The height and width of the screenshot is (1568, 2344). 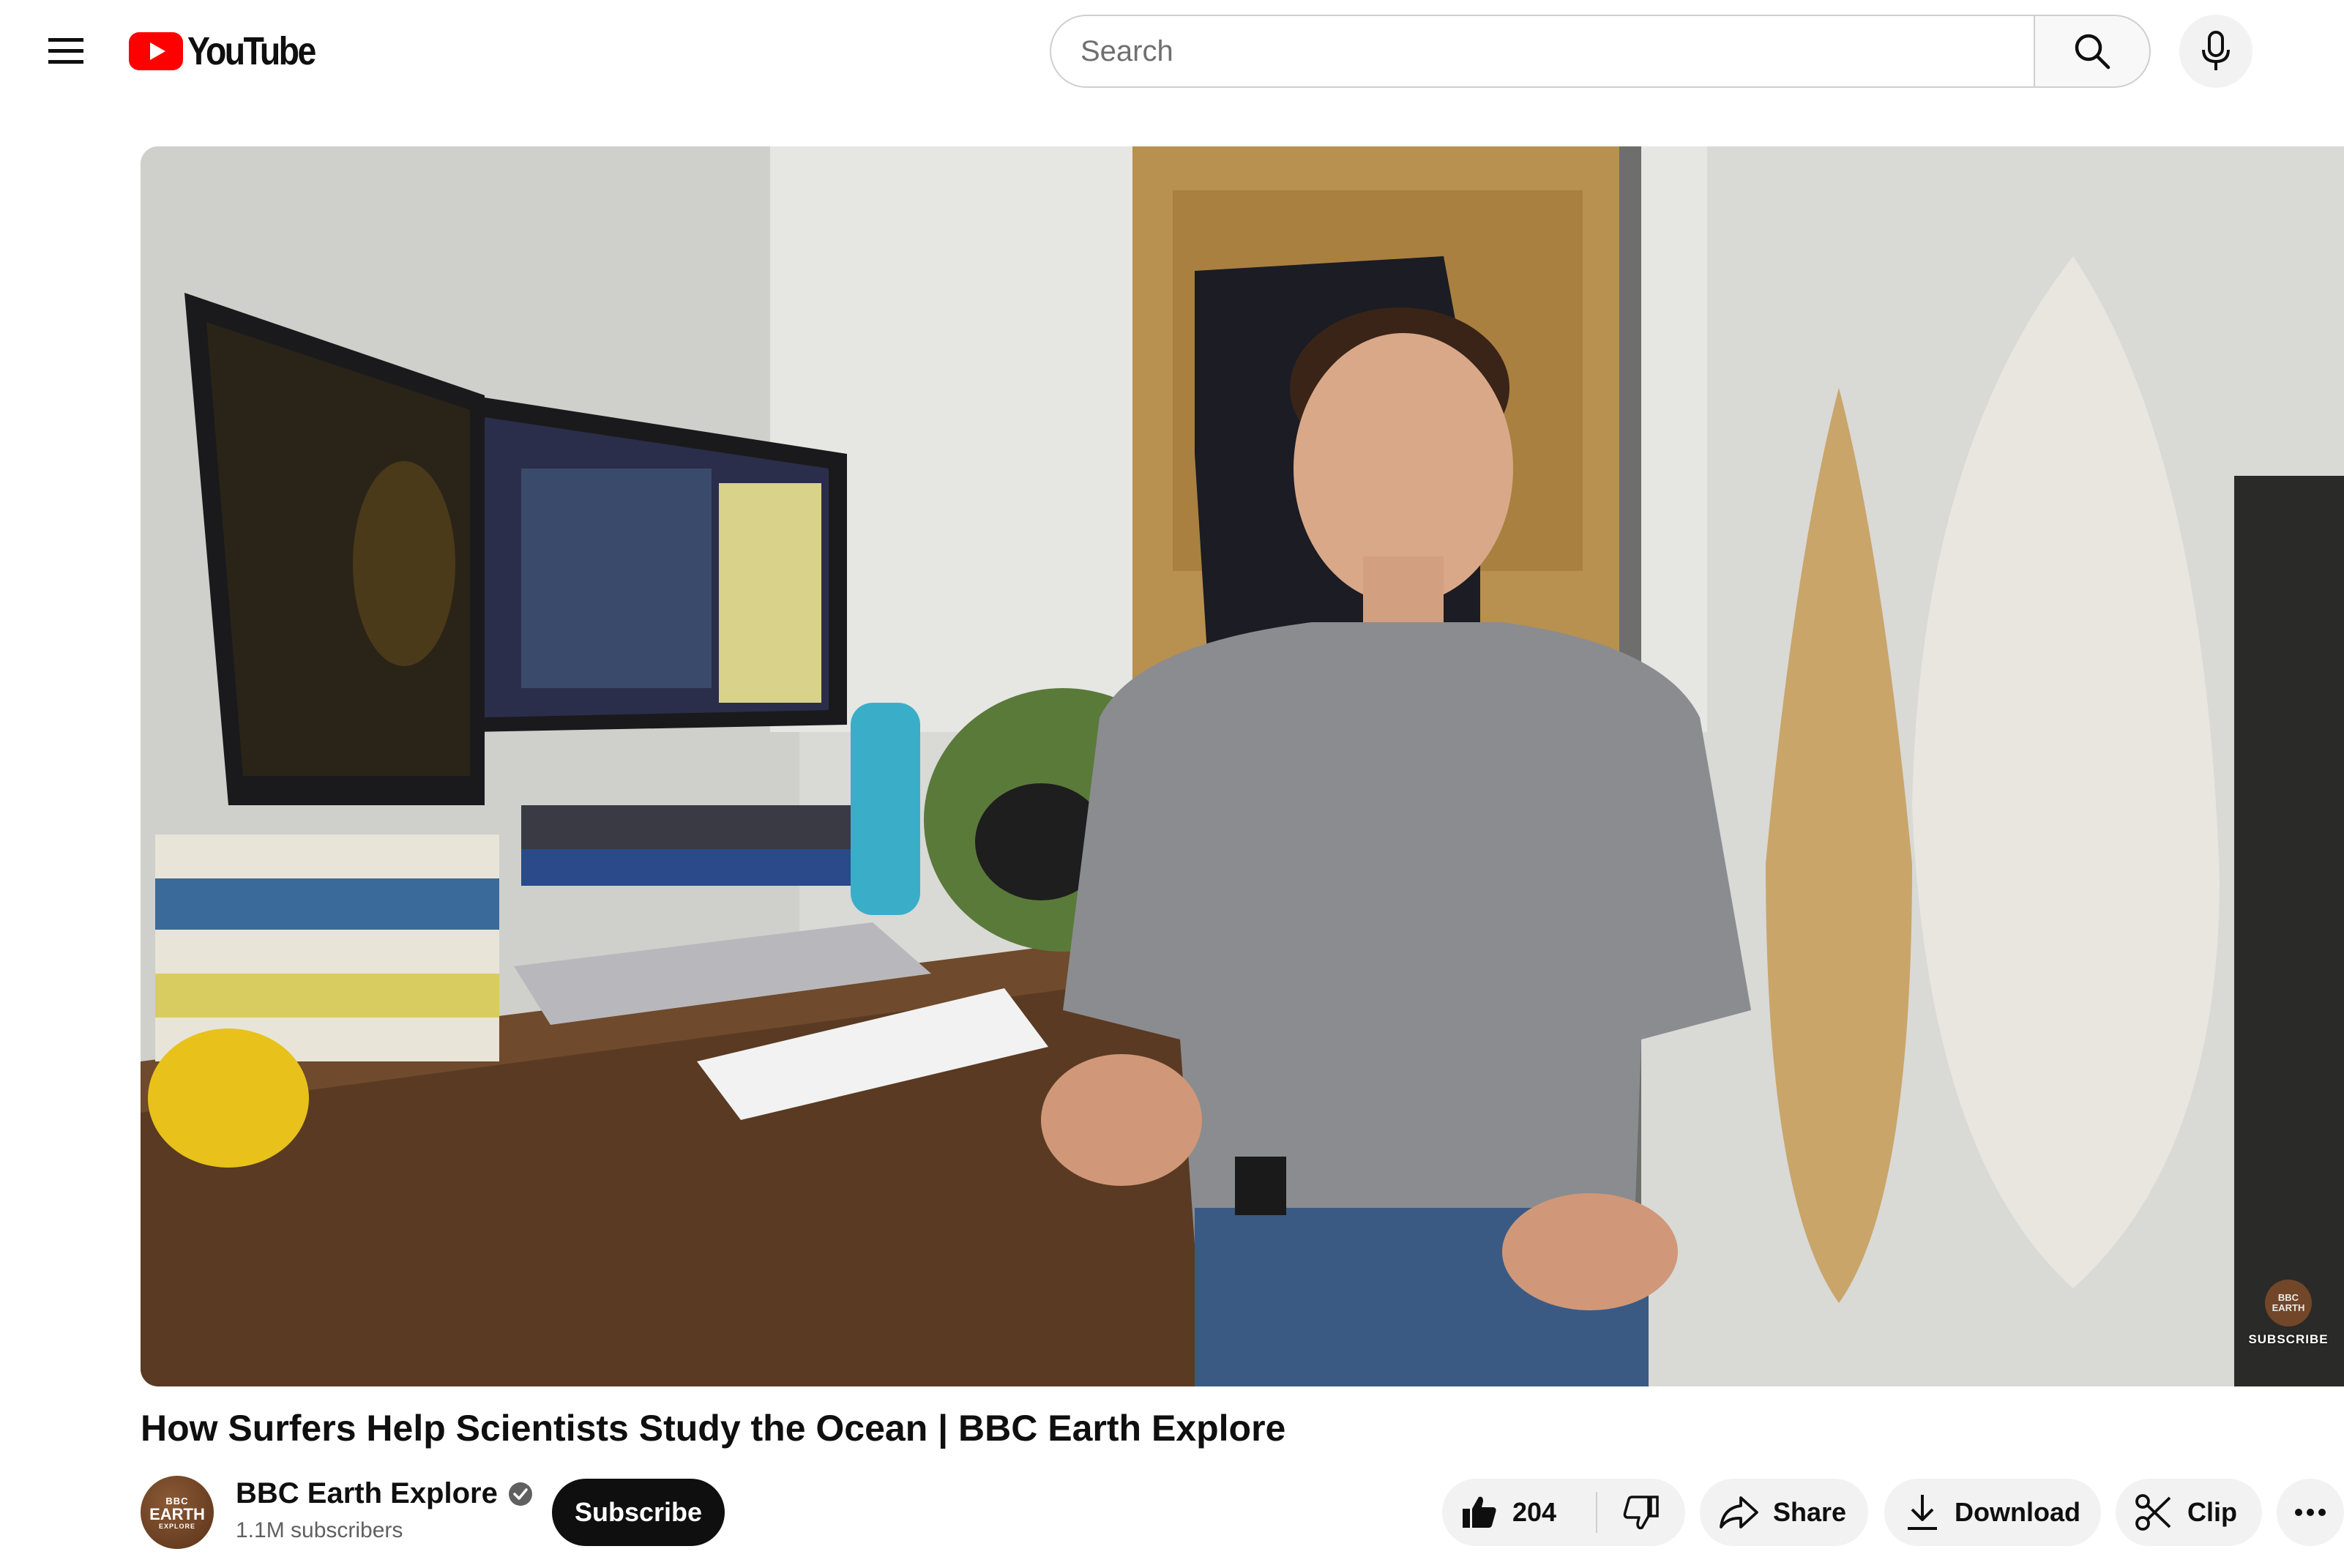 I want to click on avatar-line2: EARTH, so click(x=177, y=1513).